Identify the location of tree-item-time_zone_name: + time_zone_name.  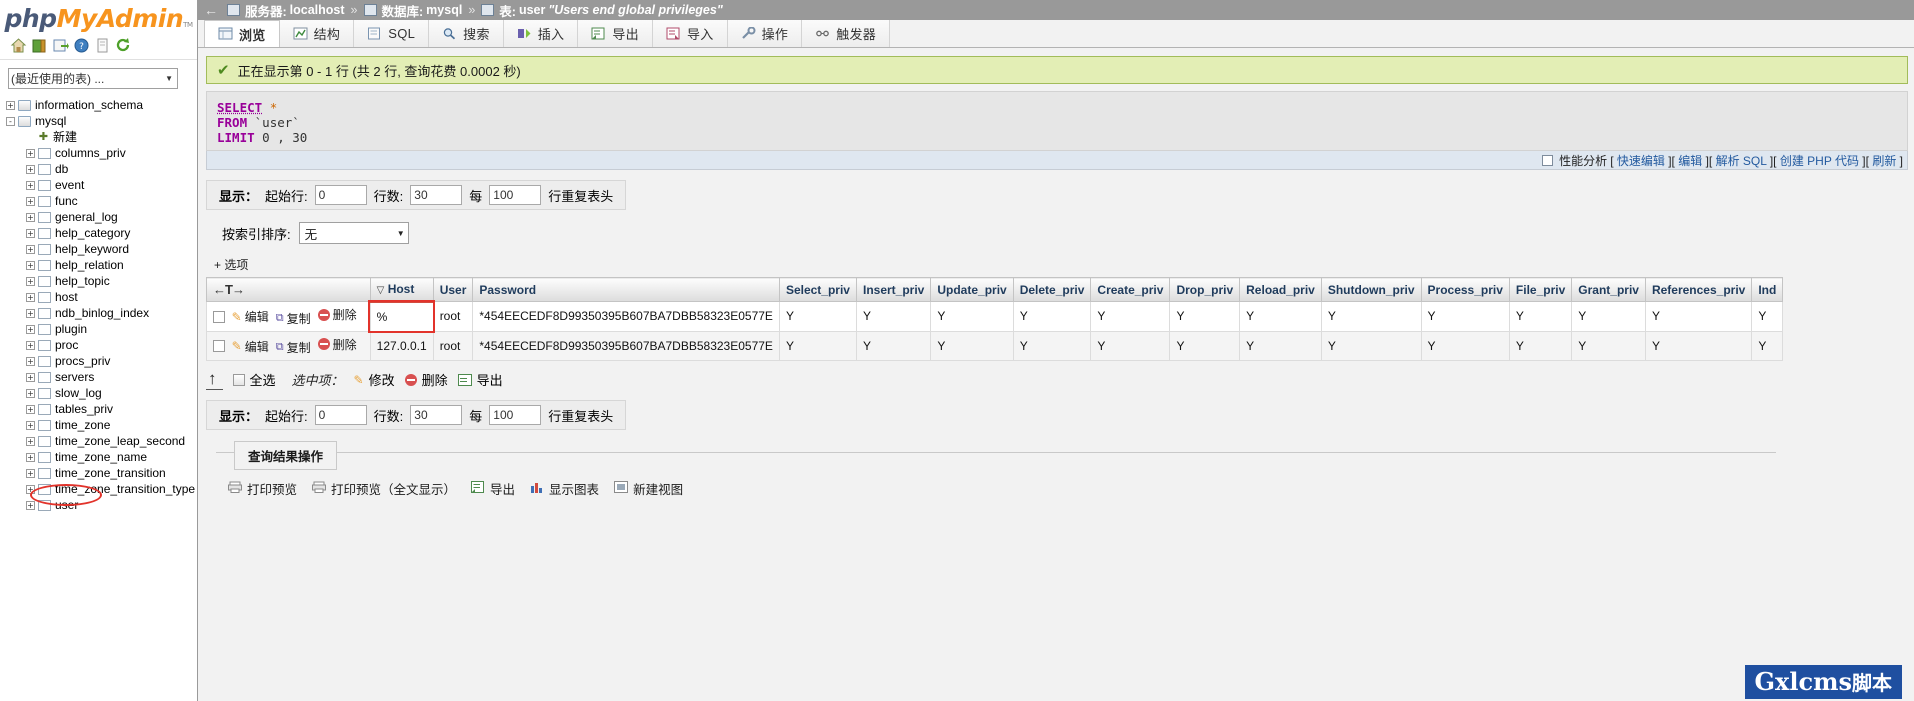
(100, 457).